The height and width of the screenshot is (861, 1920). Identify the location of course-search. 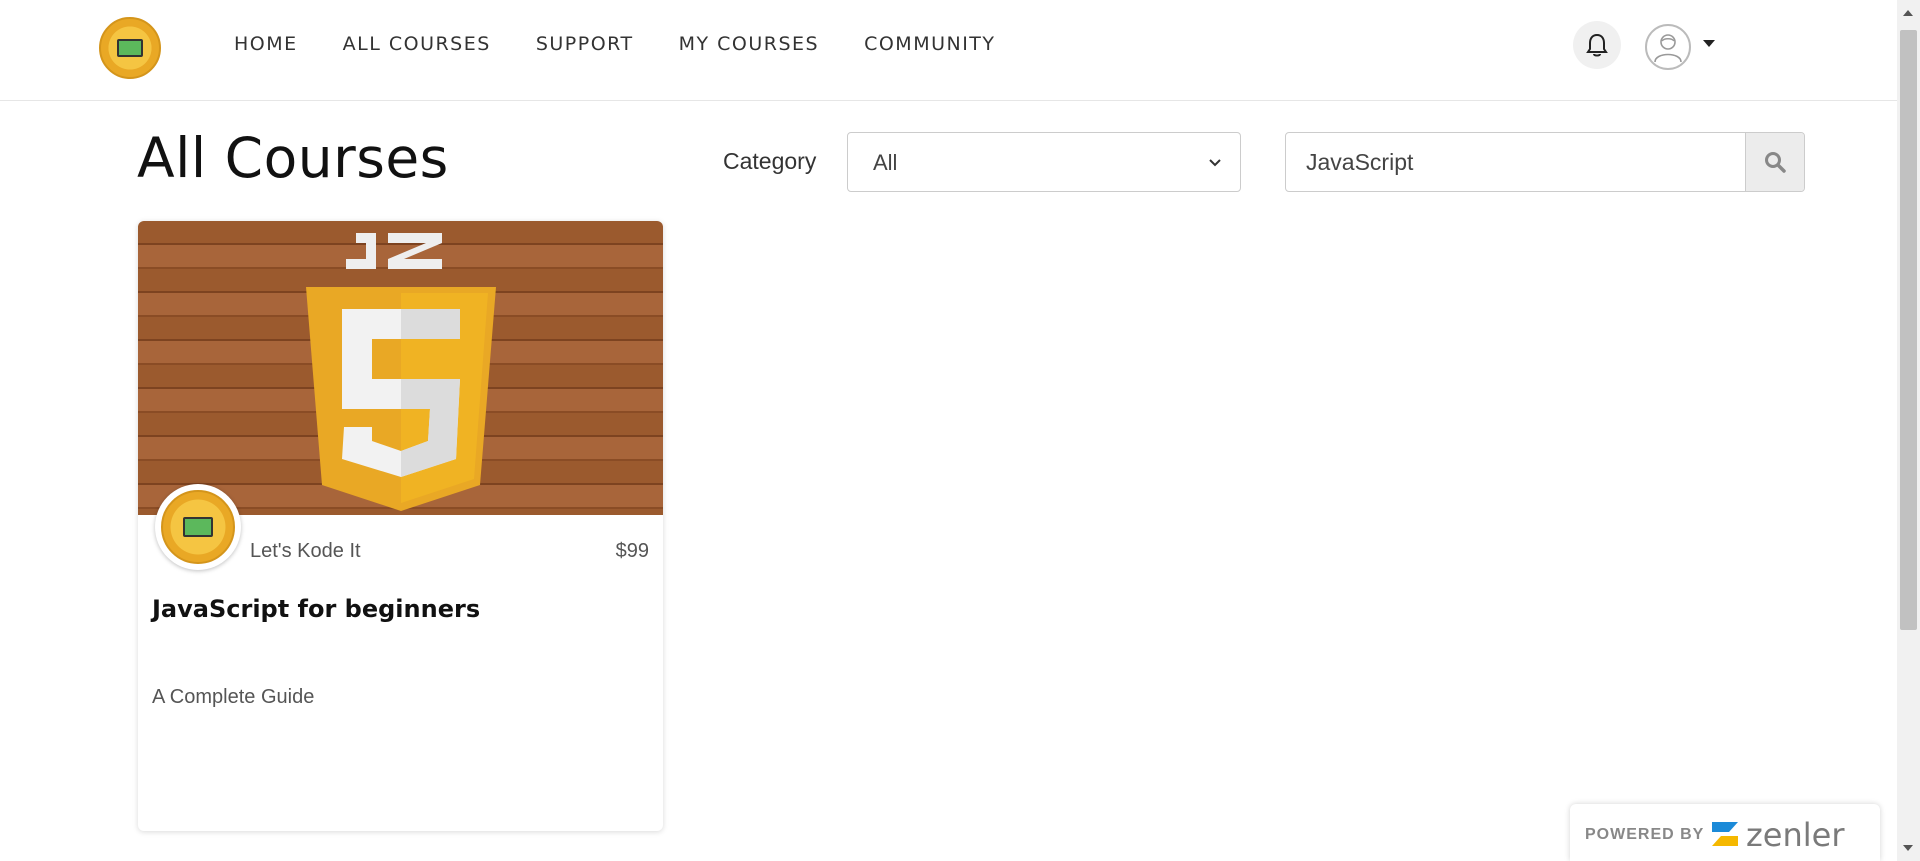
(1545, 162).